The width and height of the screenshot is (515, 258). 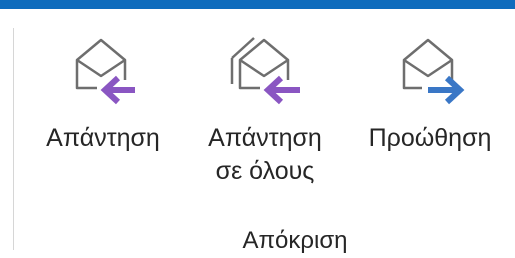 I want to click on reply-button: Απάντηση, so click(x=103, y=90).